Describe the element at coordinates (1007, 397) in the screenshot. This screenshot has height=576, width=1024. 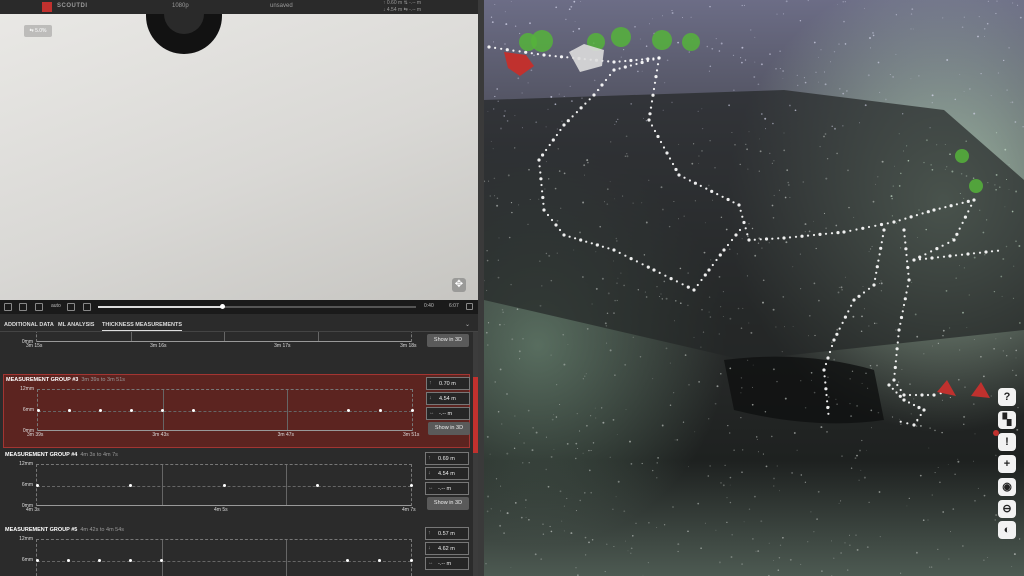
I see `help-icon: ?` at that location.